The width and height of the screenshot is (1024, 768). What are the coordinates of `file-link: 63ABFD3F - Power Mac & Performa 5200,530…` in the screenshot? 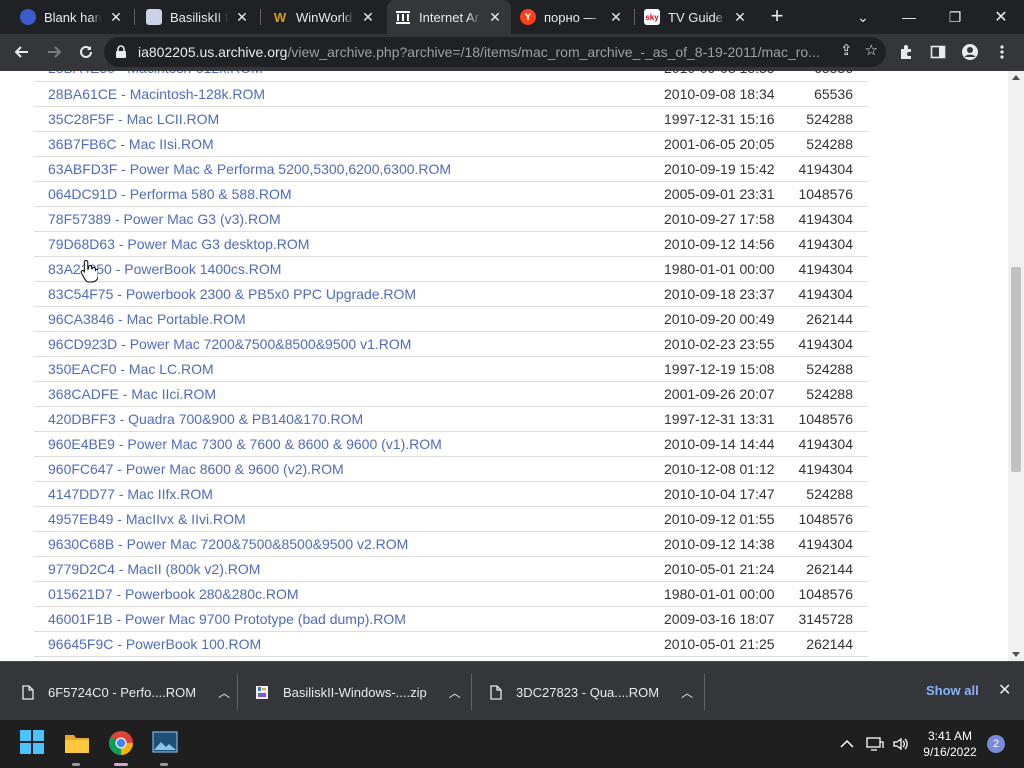 It's located at (249, 169).